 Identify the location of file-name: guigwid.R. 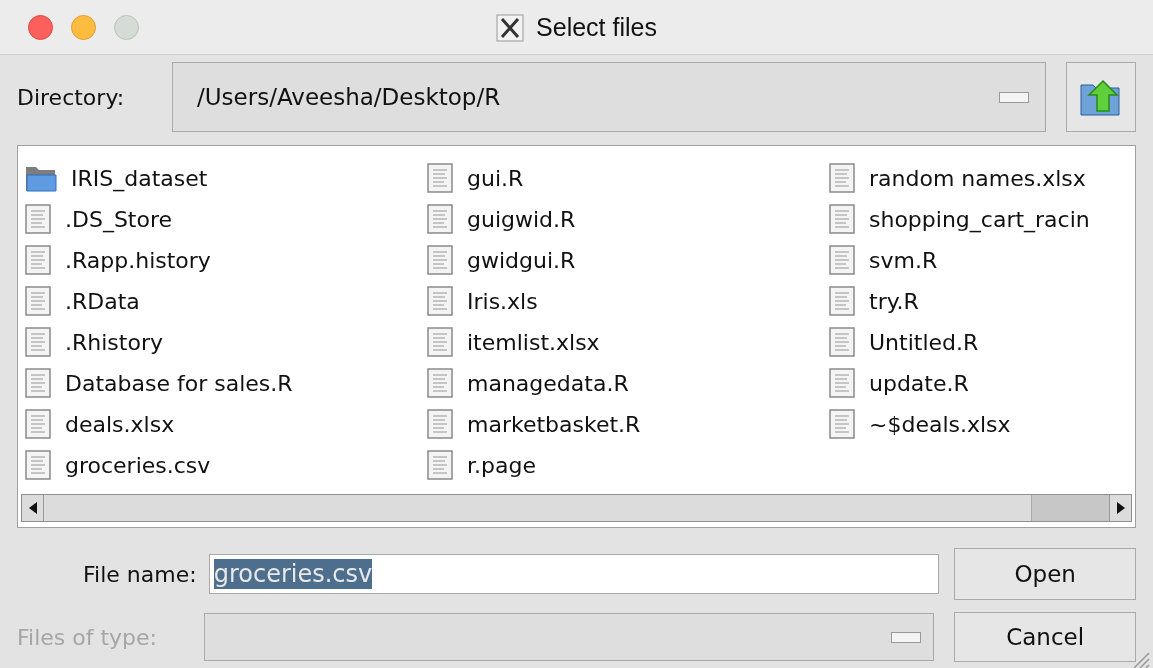
(521, 219).